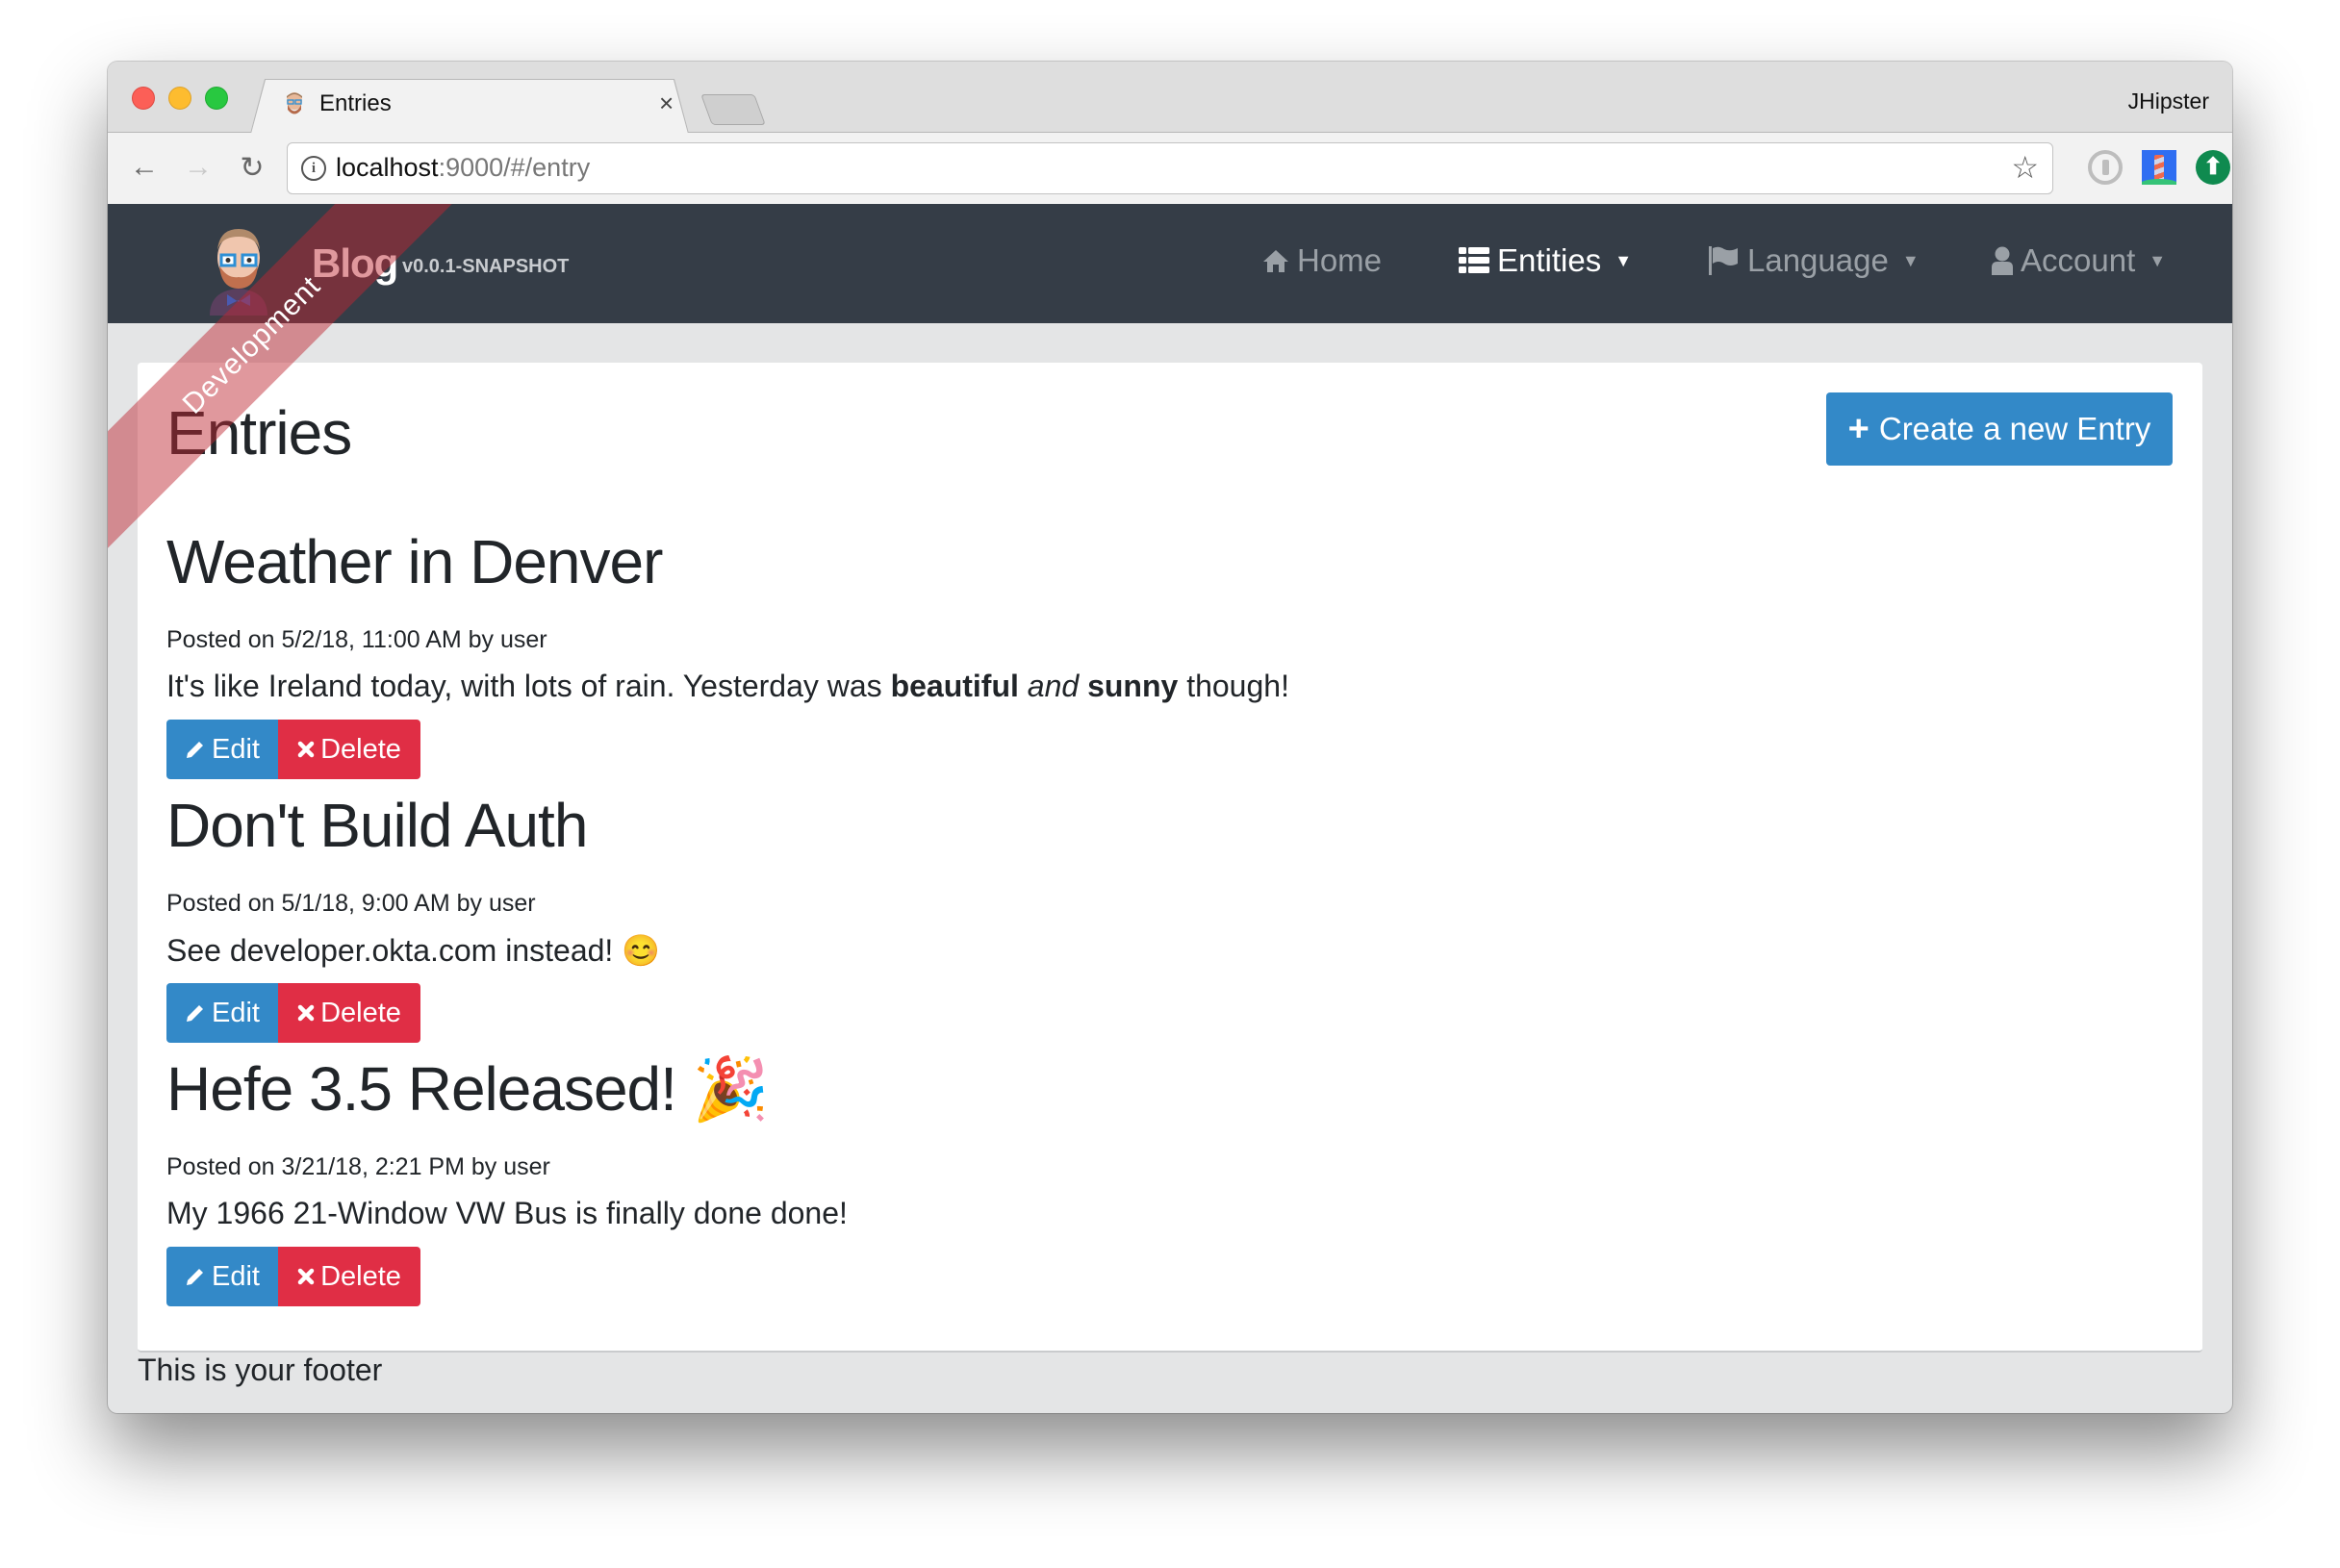 The image size is (2340, 1568). I want to click on maximize-window-button, so click(217, 98).